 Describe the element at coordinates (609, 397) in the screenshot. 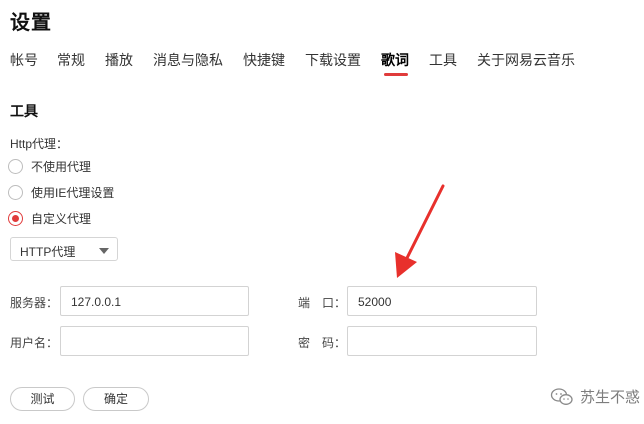

I see `watermark-text: 苏生不惑` at that location.